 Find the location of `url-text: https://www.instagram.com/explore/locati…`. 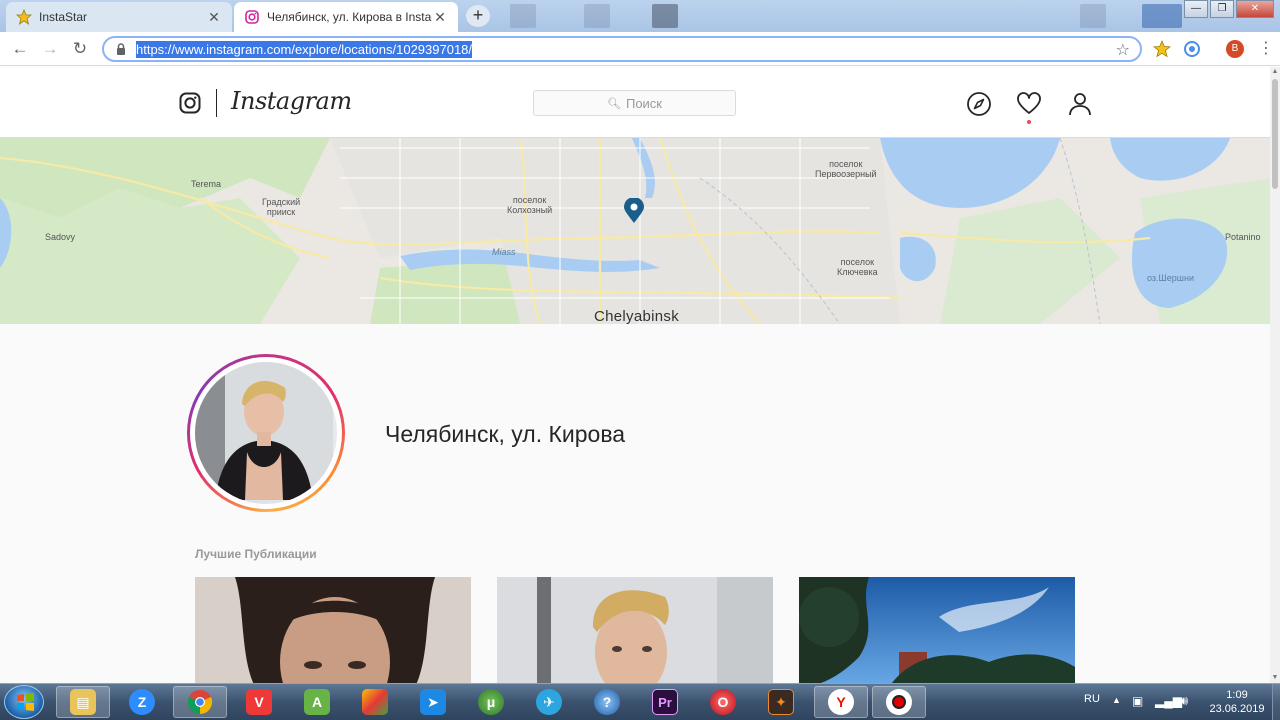

url-text: https://www.instagram.com/explore/locati… is located at coordinates (304, 49).